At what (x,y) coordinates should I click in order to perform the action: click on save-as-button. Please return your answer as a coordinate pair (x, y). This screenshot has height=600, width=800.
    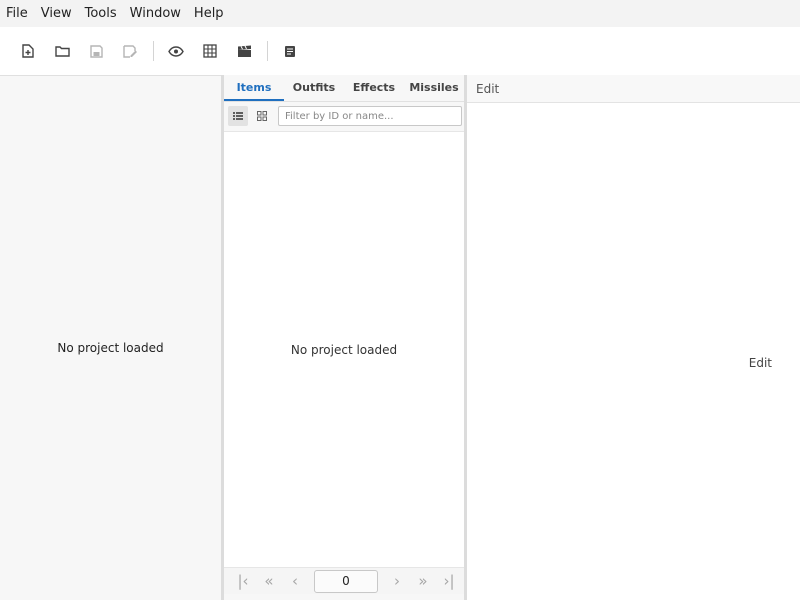
    Looking at the image, I should click on (130, 51).